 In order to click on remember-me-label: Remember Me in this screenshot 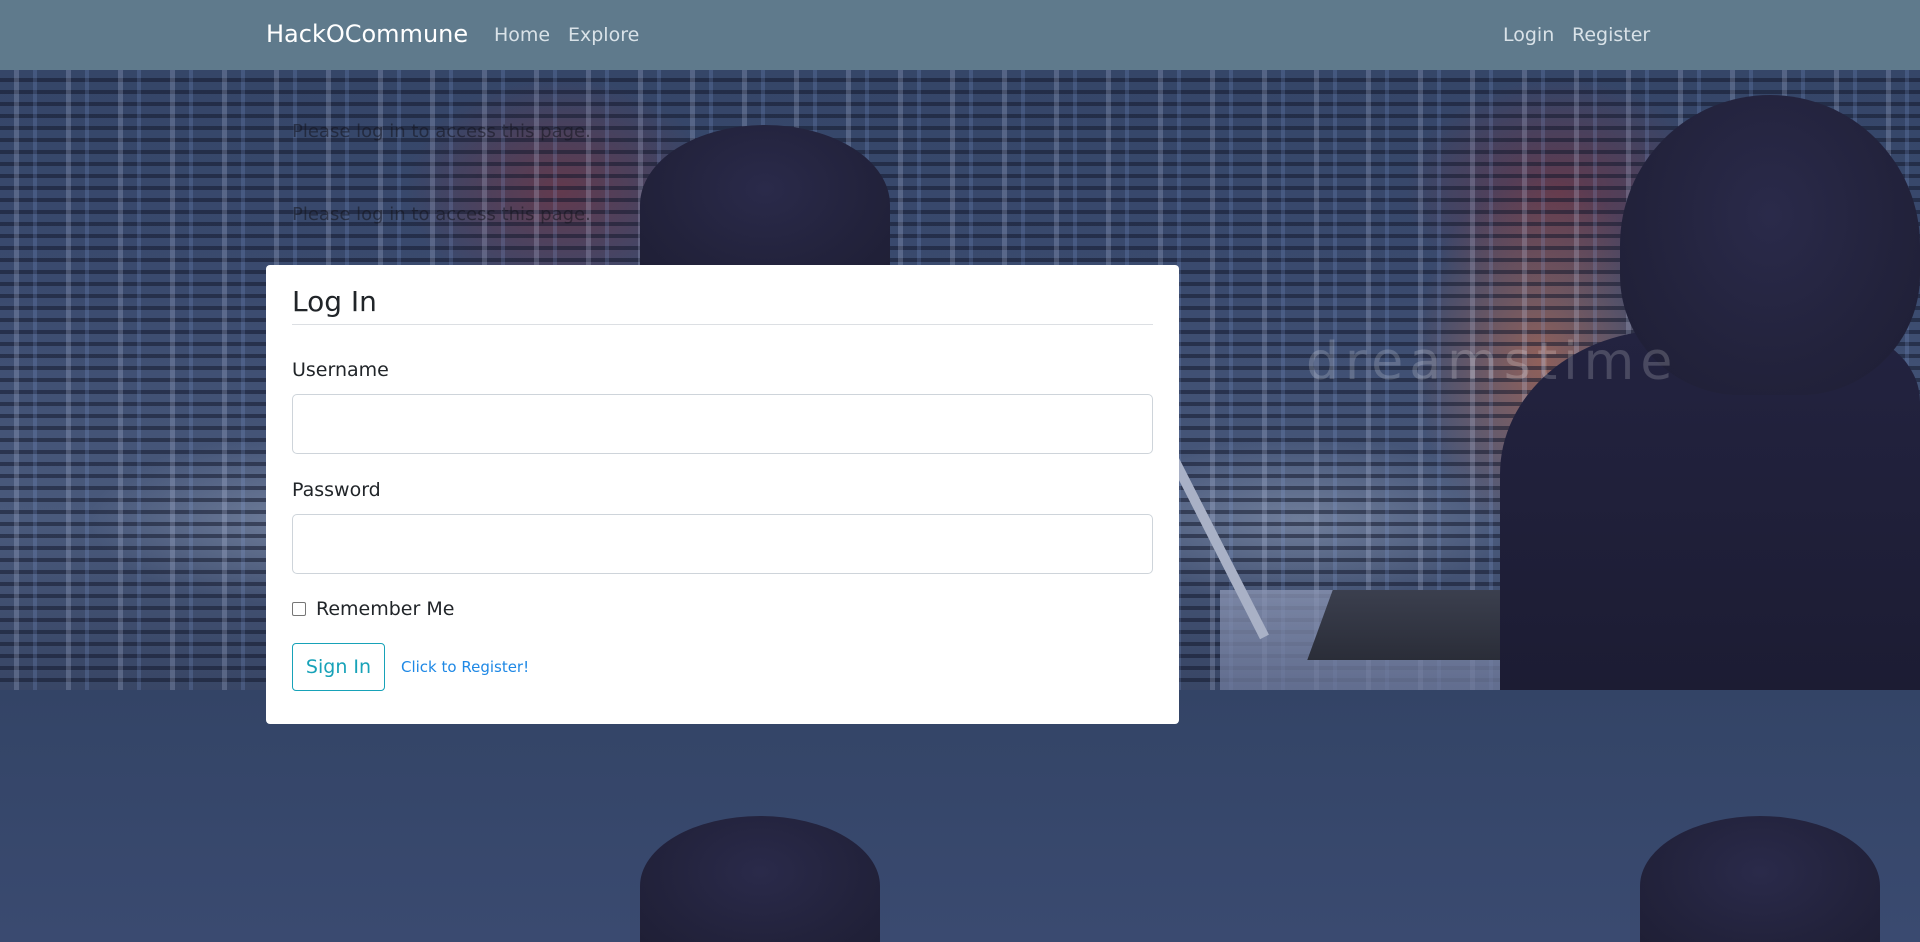, I will do `click(385, 609)`.